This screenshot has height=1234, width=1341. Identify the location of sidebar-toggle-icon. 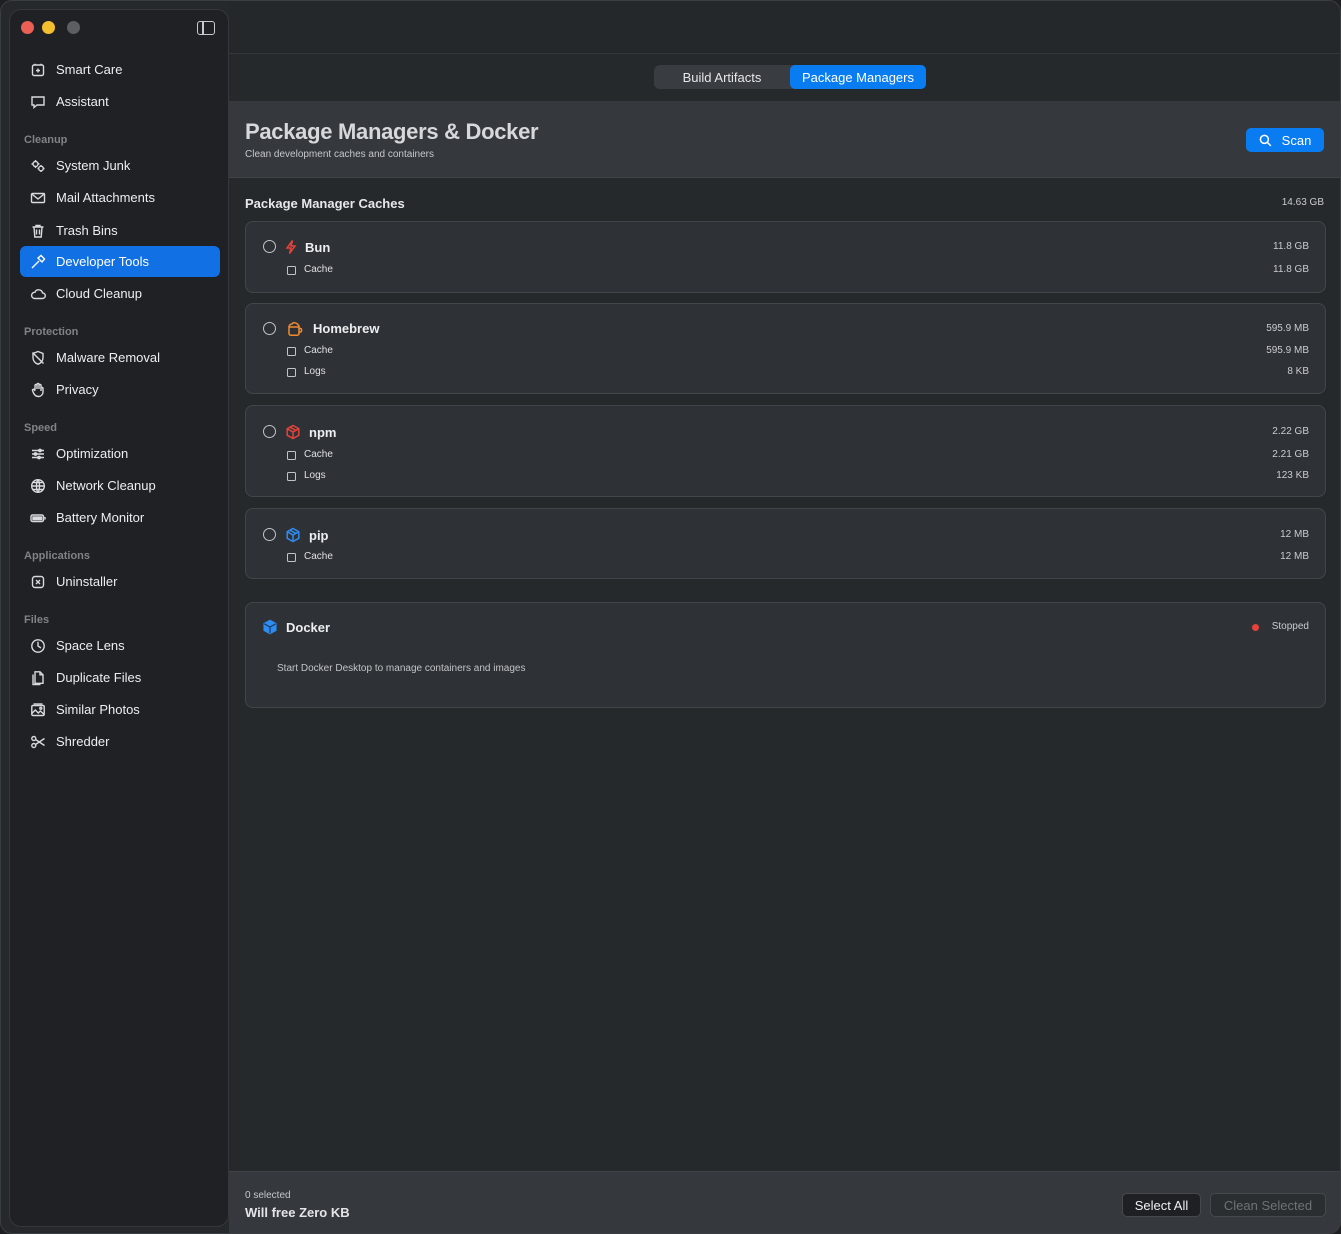
(206, 28).